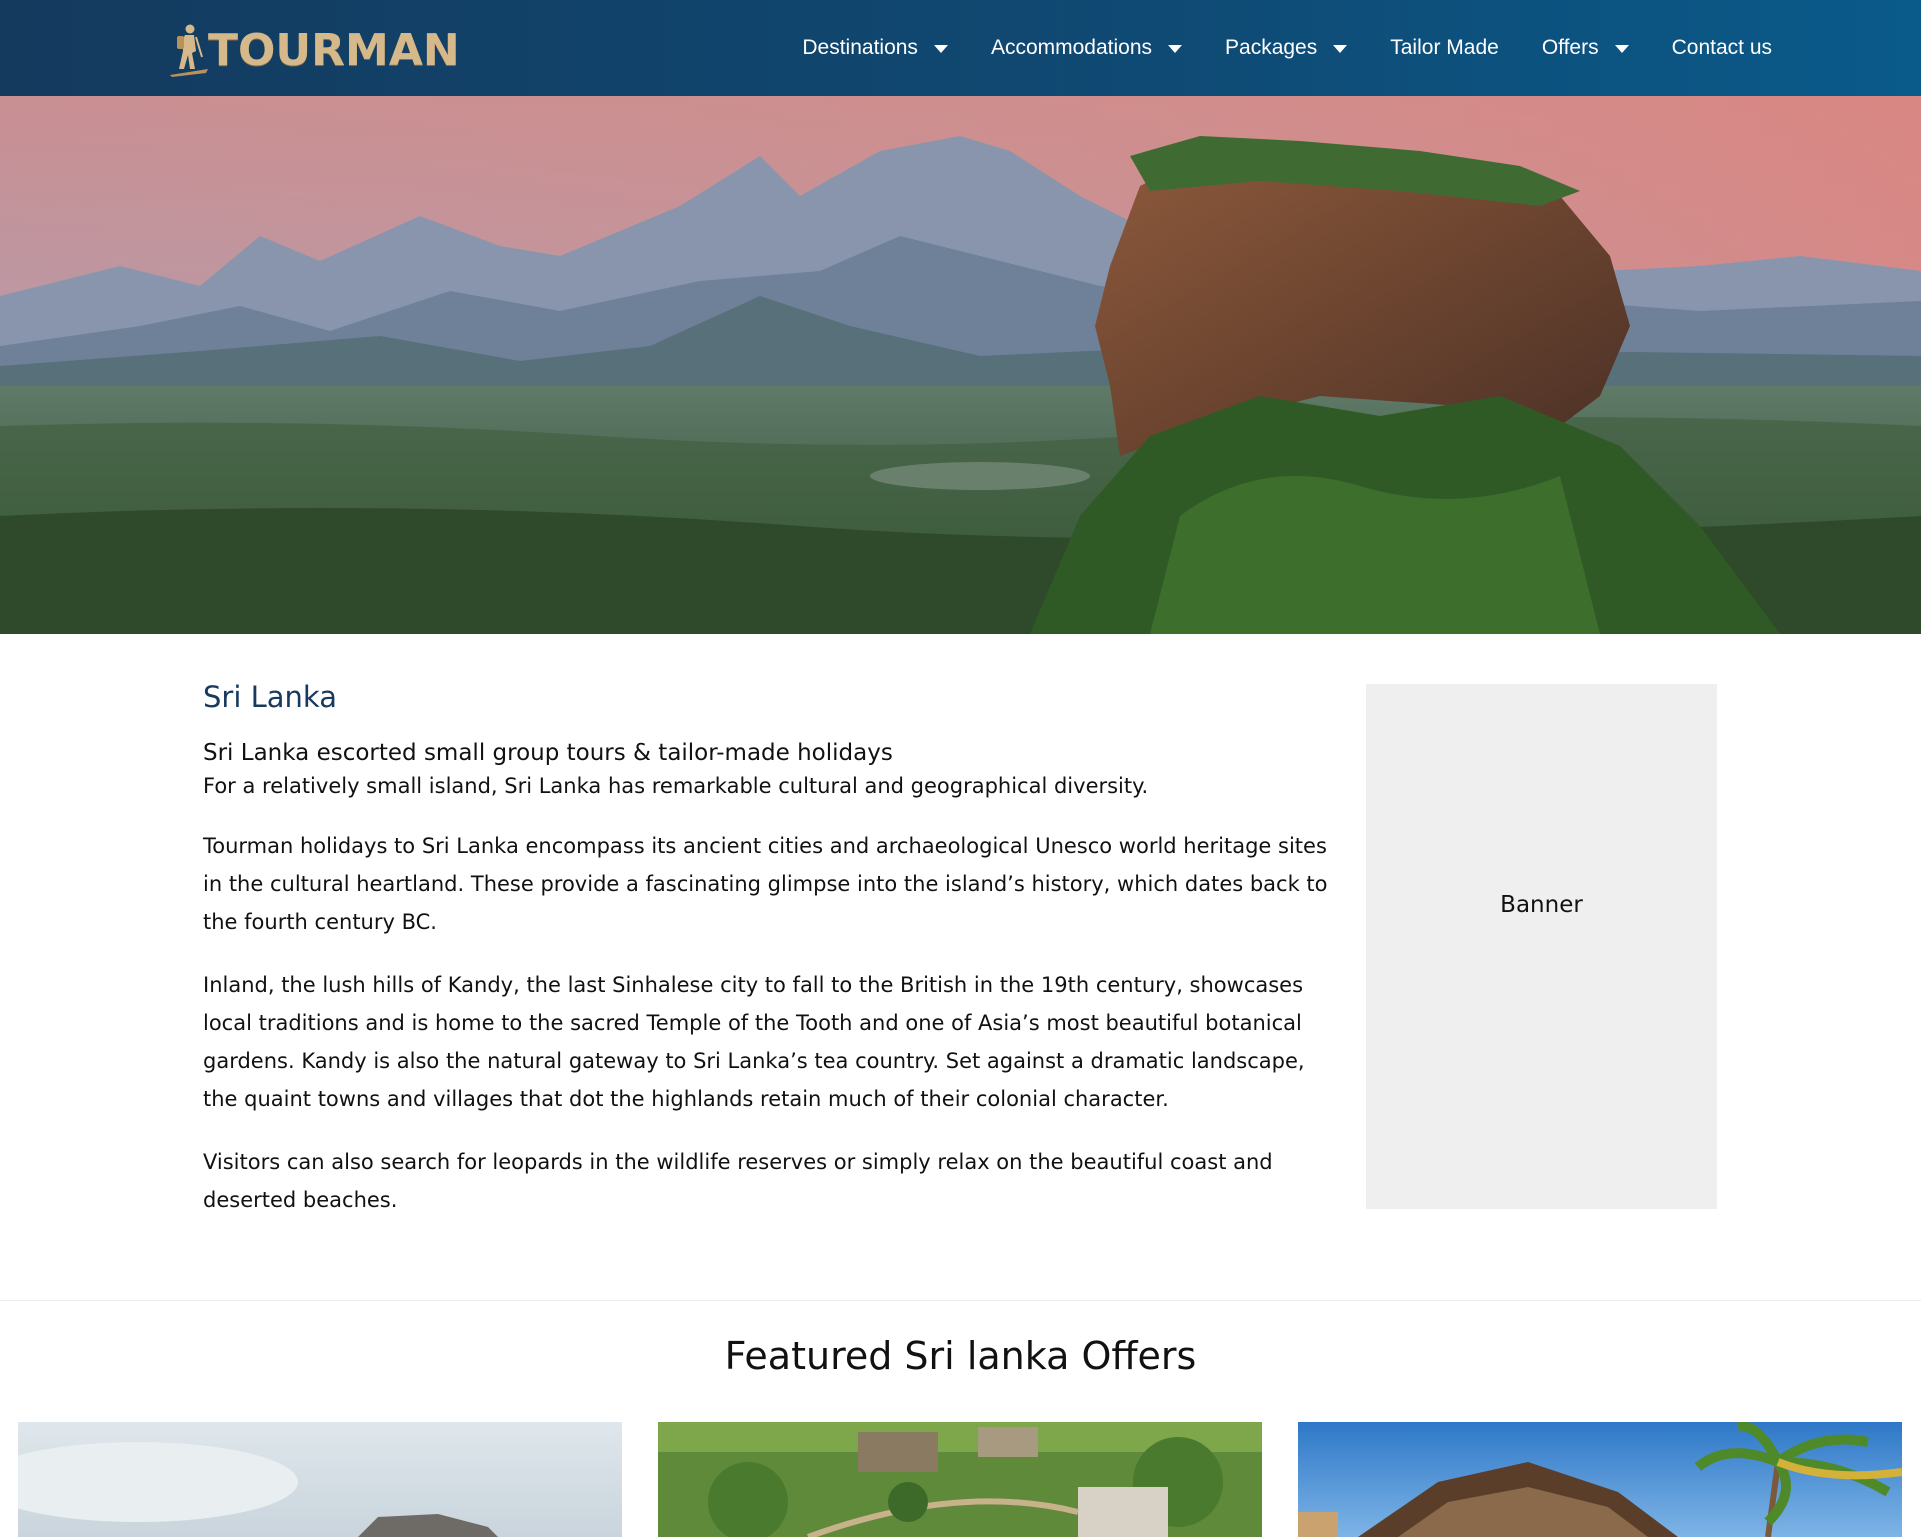 This screenshot has height=1537, width=1921. Describe the element at coordinates (960, 1300) in the screenshot. I see `section-divider` at that location.